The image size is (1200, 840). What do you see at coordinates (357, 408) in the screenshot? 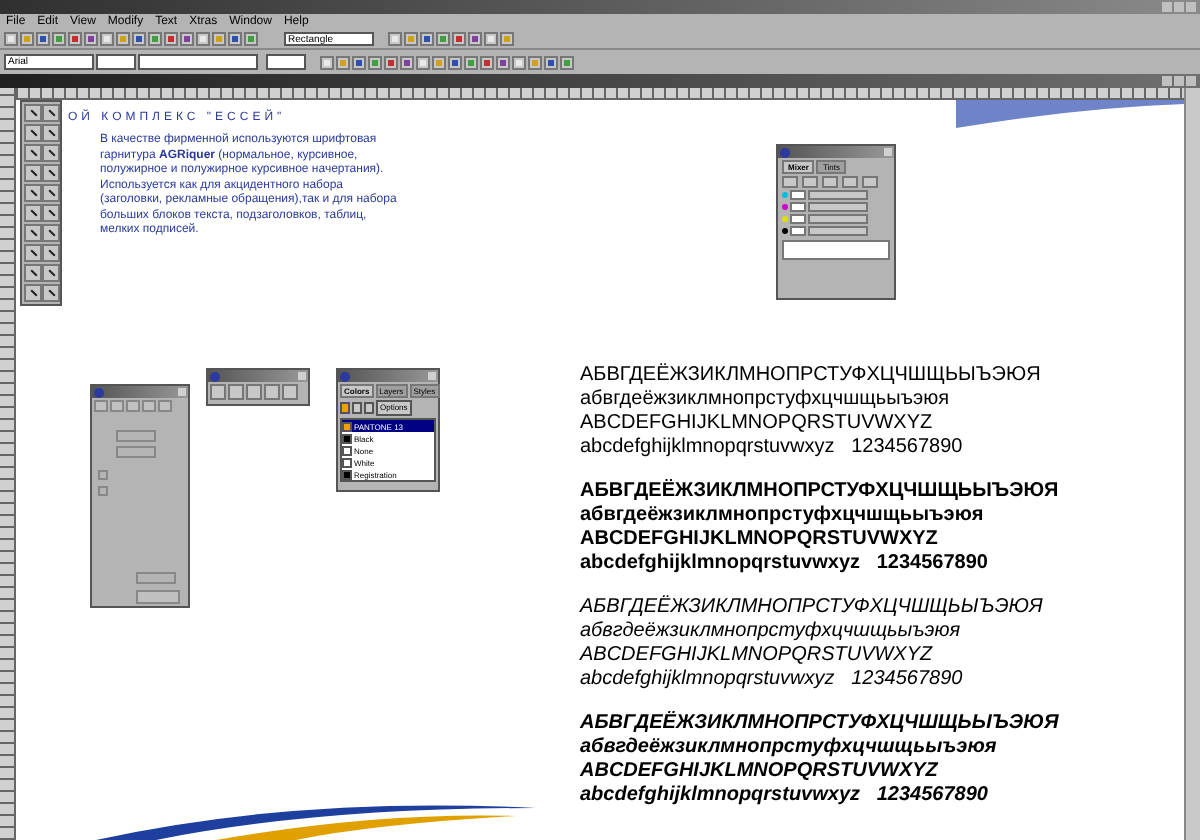
I see `stroke-swatch` at bounding box center [357, 408].